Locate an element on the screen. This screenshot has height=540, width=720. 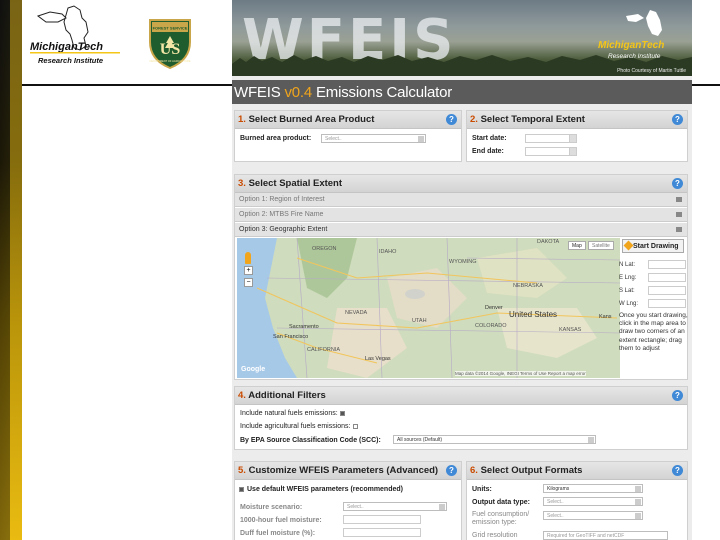
duff-moisture-input is located at coordinates (382, 532).